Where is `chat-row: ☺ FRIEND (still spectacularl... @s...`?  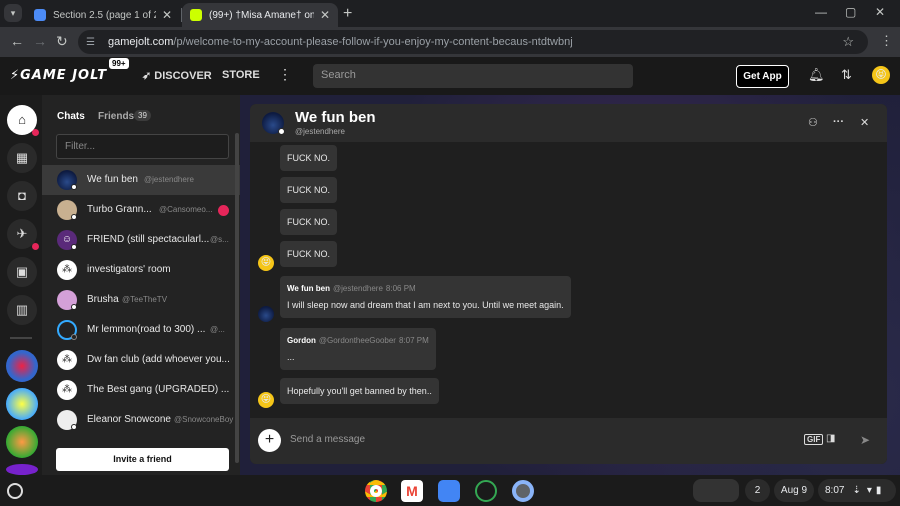 chat-row: ☺ FRIEND (still spectacularl... @s... is located at coordinates (141, 240).